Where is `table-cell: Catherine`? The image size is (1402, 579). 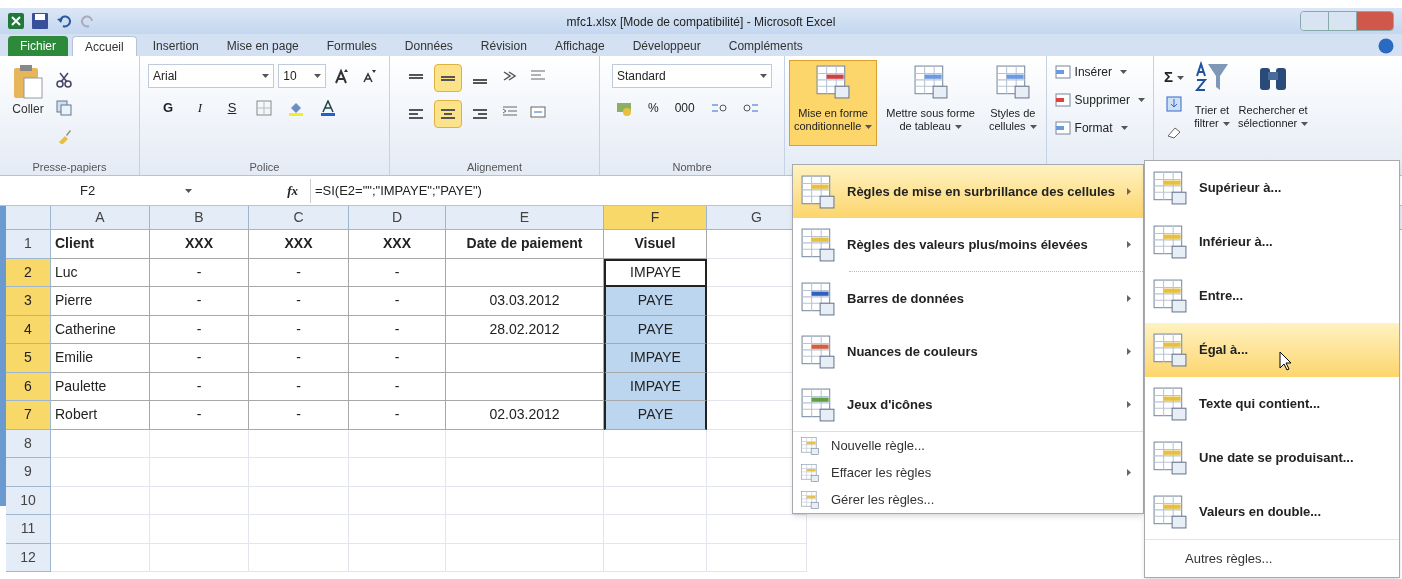
table-cell: Catherine is located at coordinates (100, 329).